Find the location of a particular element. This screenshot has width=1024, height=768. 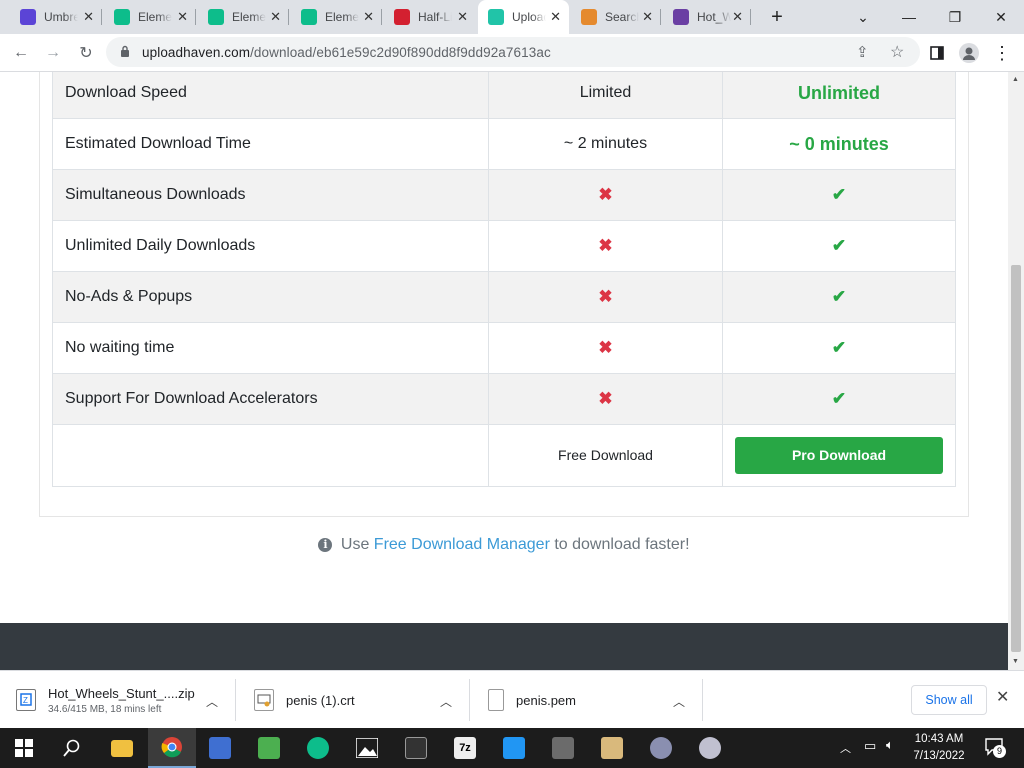

download-filename: penis.pem is located at coordinates (546, 700).